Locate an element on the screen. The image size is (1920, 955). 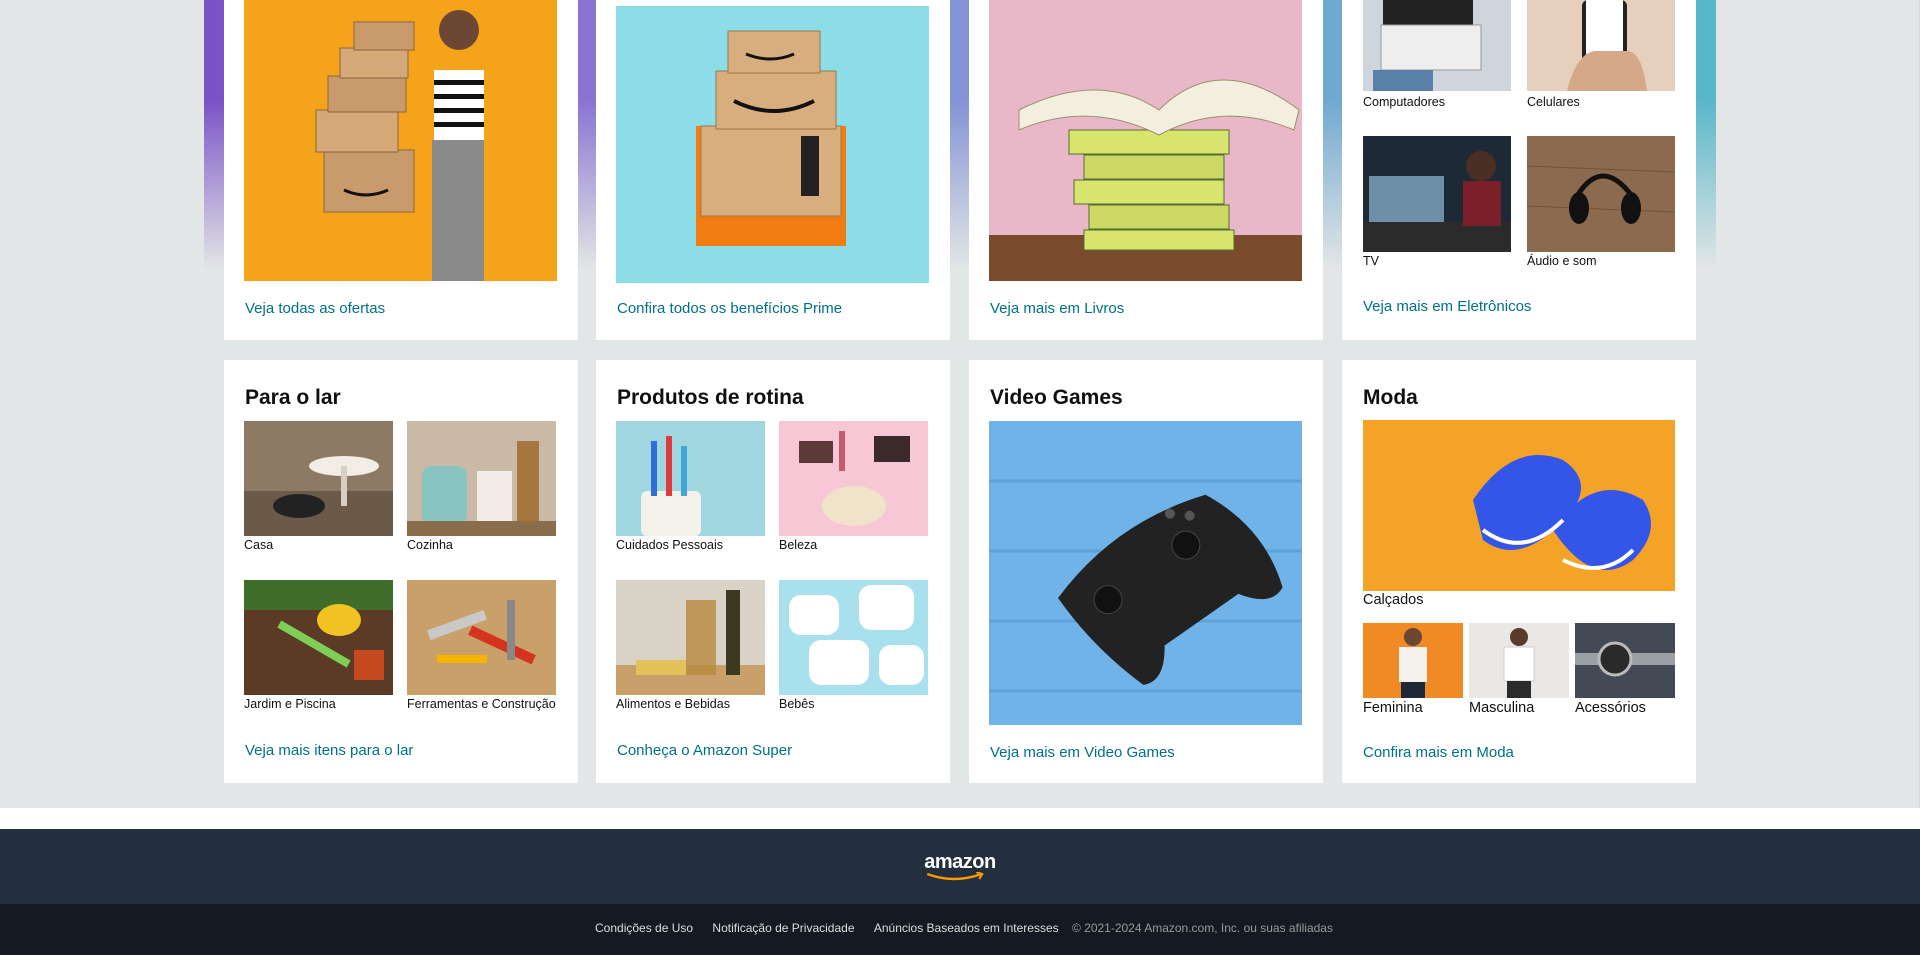
amazon-logo: amazon is located at coordinates (960, 866).